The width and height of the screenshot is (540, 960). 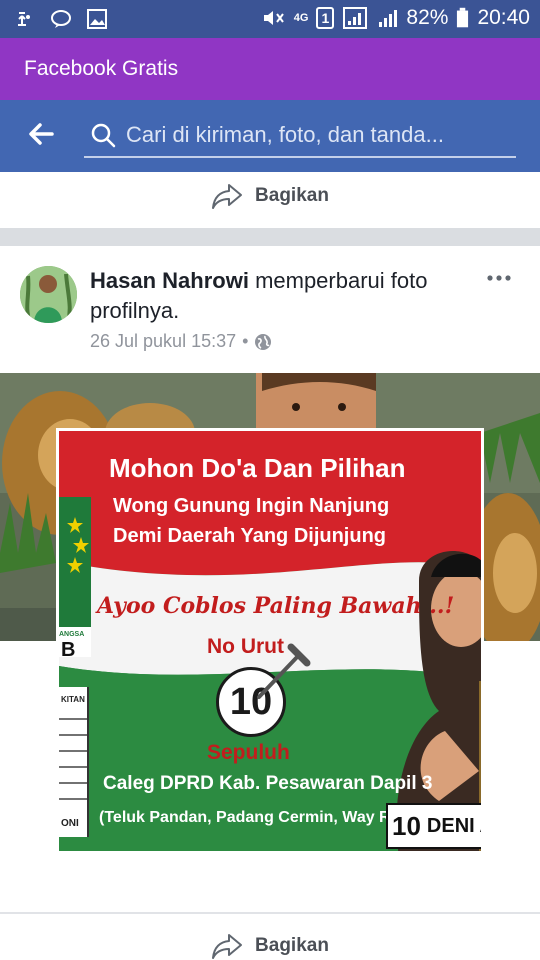 What do you see at coordinates (301, 17) in the screenshot?
I see `network-type: 4G` at bounding box center [301, 17].